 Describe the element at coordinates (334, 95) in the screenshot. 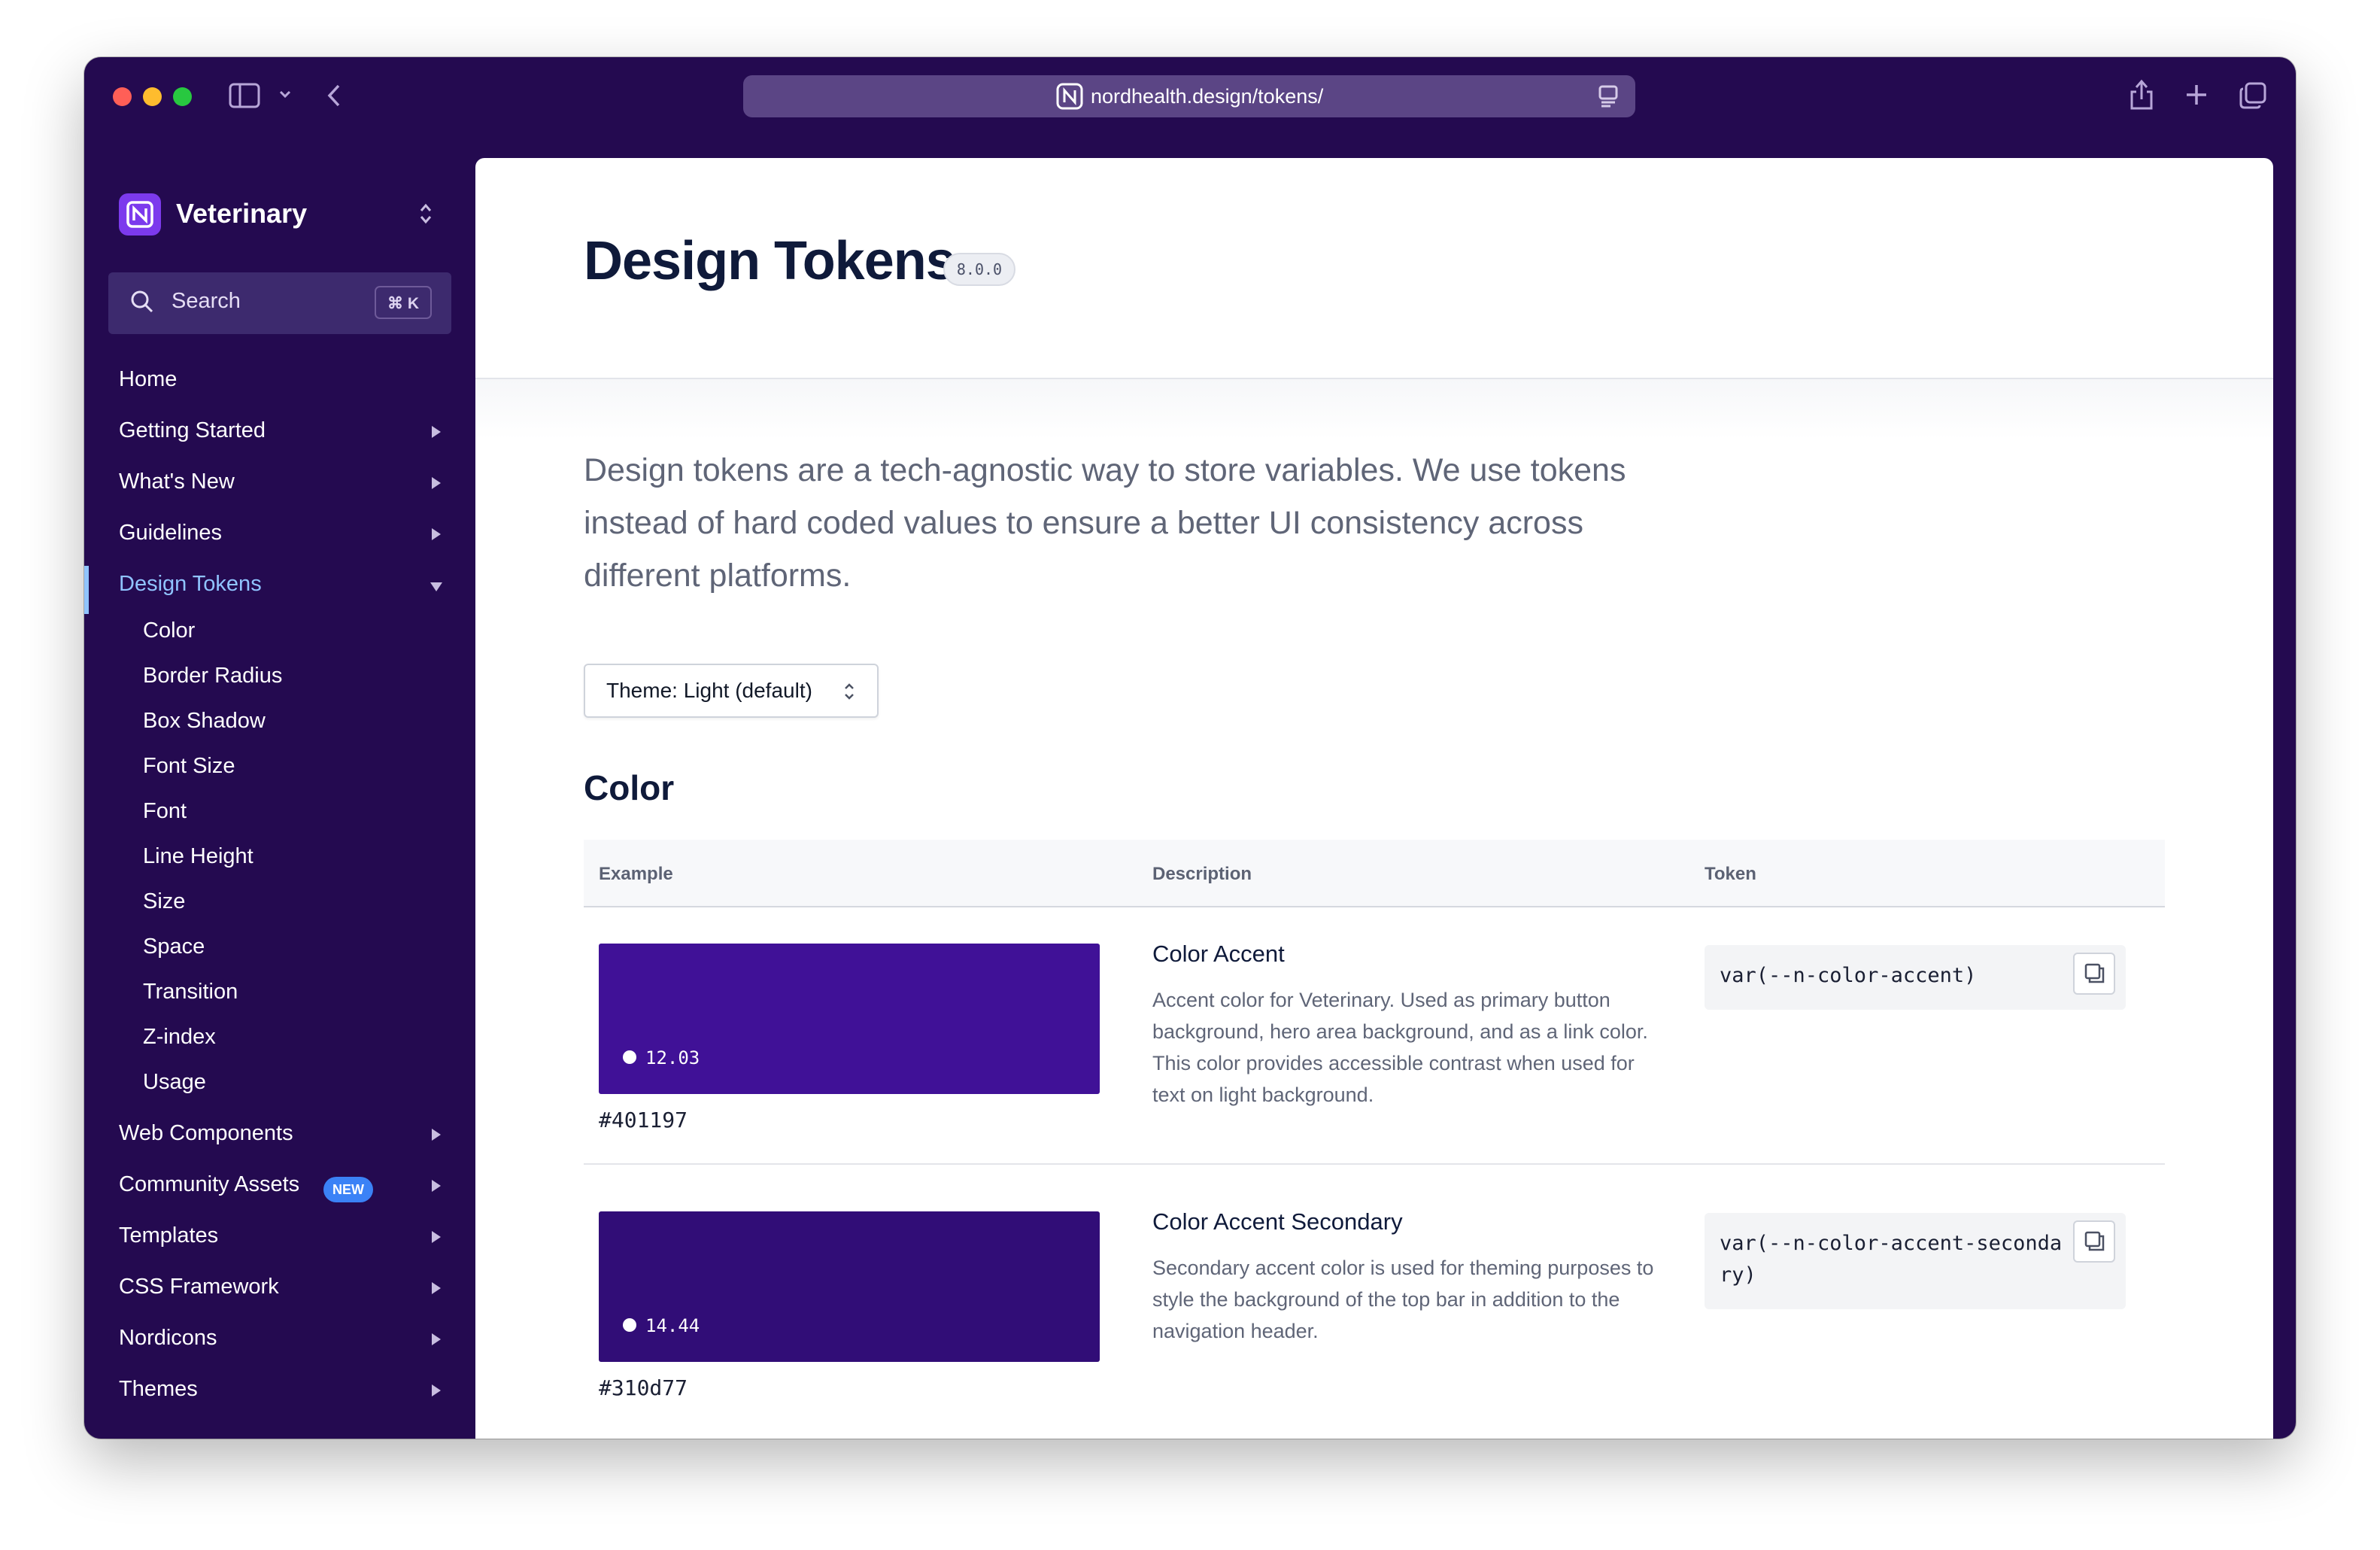

I see `back-icon` at that location.